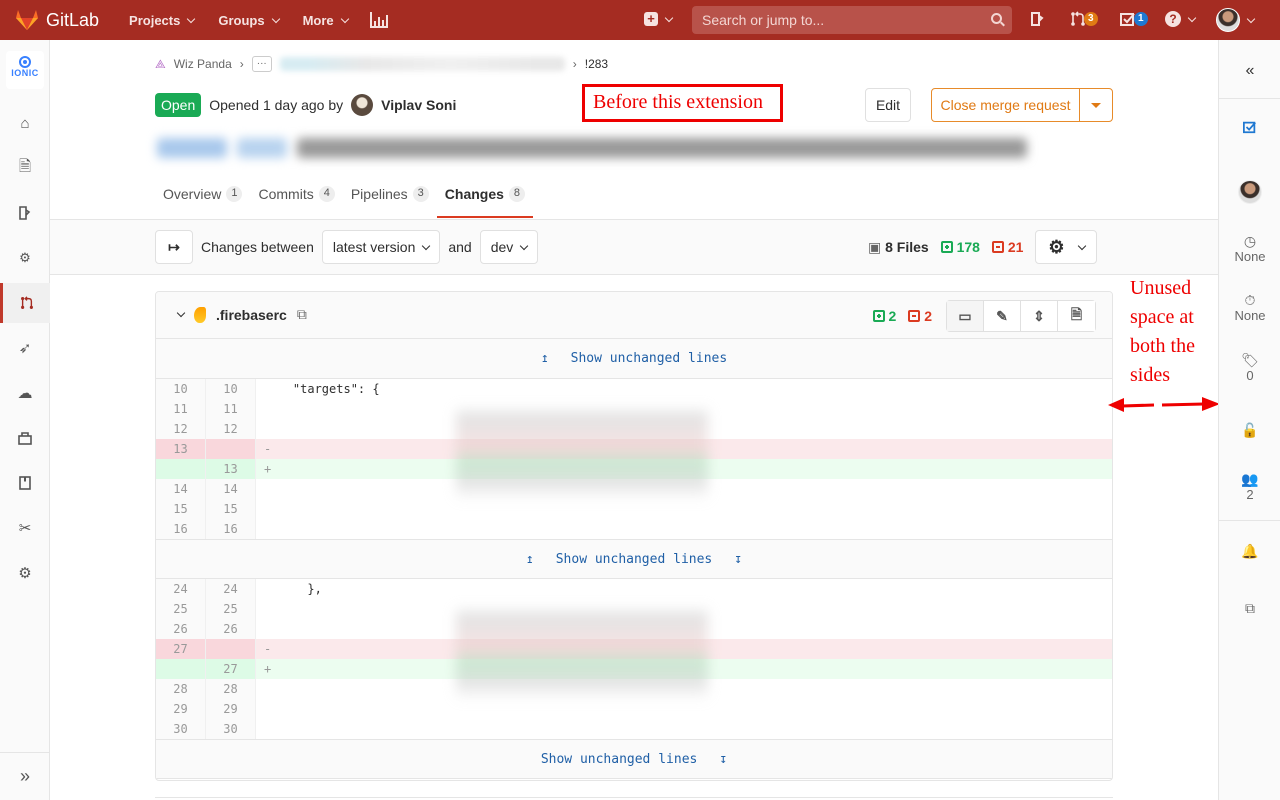  Describe the element at coordinates (1037, 19) in the screenshot. I see `issues-icon` at that location.